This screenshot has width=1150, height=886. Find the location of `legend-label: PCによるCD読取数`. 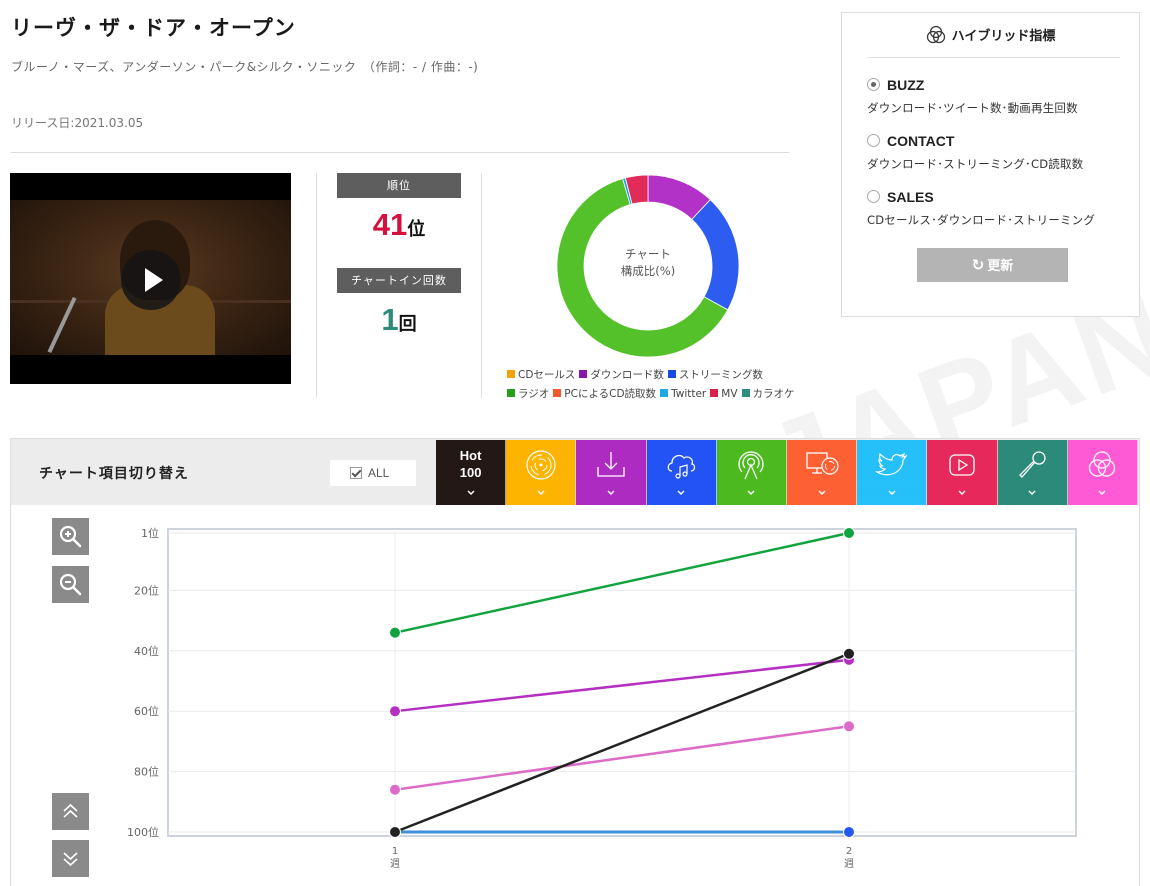

legend-label: PCによるCD読取数 is located at coordinates (610, 394).